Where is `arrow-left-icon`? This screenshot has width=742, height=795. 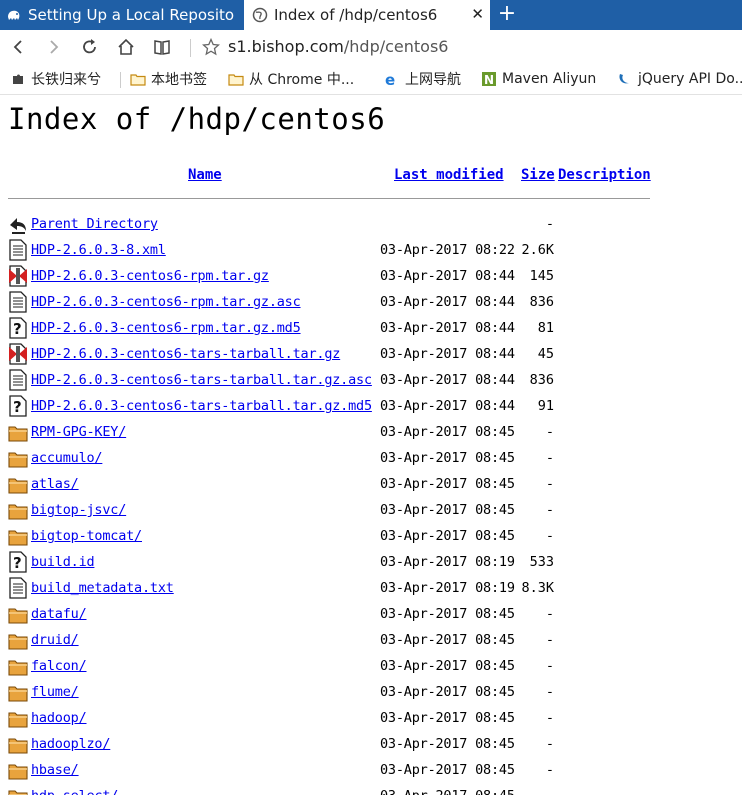 arrow-left-icon is located at coordinates (17, 47).